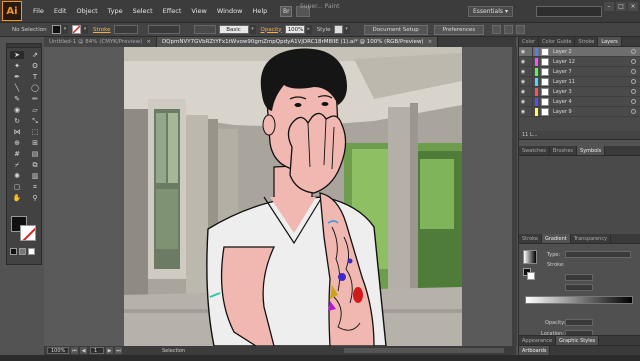 The image size is (640, 361). What do you see at coordinates (538, 340) in the screenshot?
I see `tab-appearance: Appearance` at bounding box center [538, 340].